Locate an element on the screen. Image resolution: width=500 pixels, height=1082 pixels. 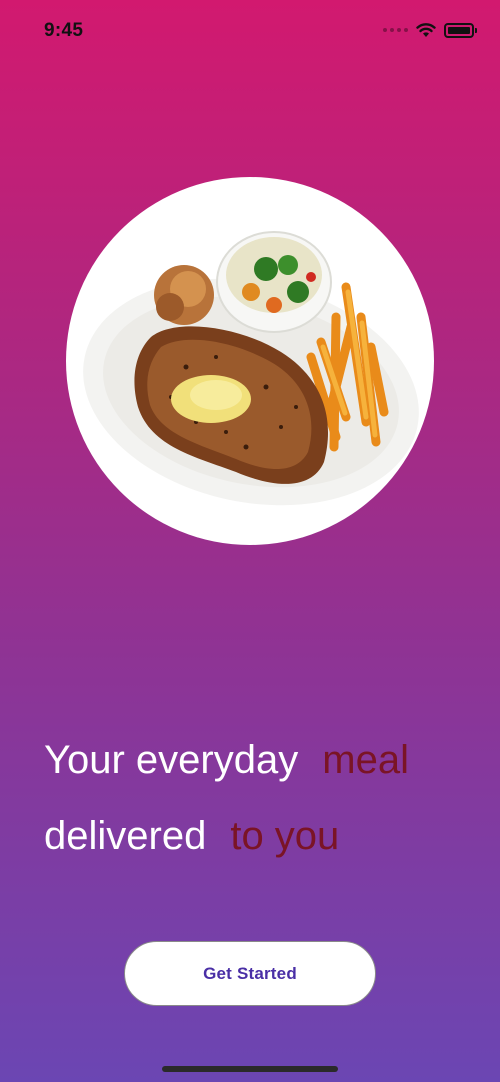
battery-icon is located at coordinates (460, 30).